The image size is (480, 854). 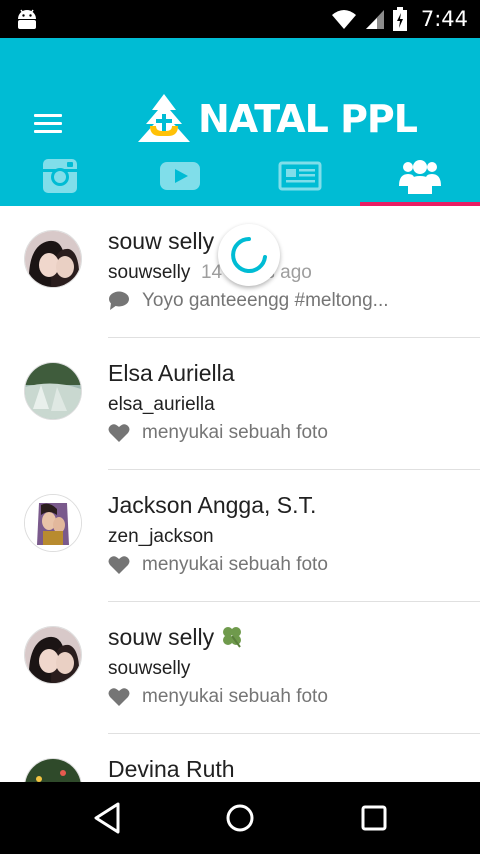 I want to click on user-handle-text: souwselly, so click(x=149, y=272).